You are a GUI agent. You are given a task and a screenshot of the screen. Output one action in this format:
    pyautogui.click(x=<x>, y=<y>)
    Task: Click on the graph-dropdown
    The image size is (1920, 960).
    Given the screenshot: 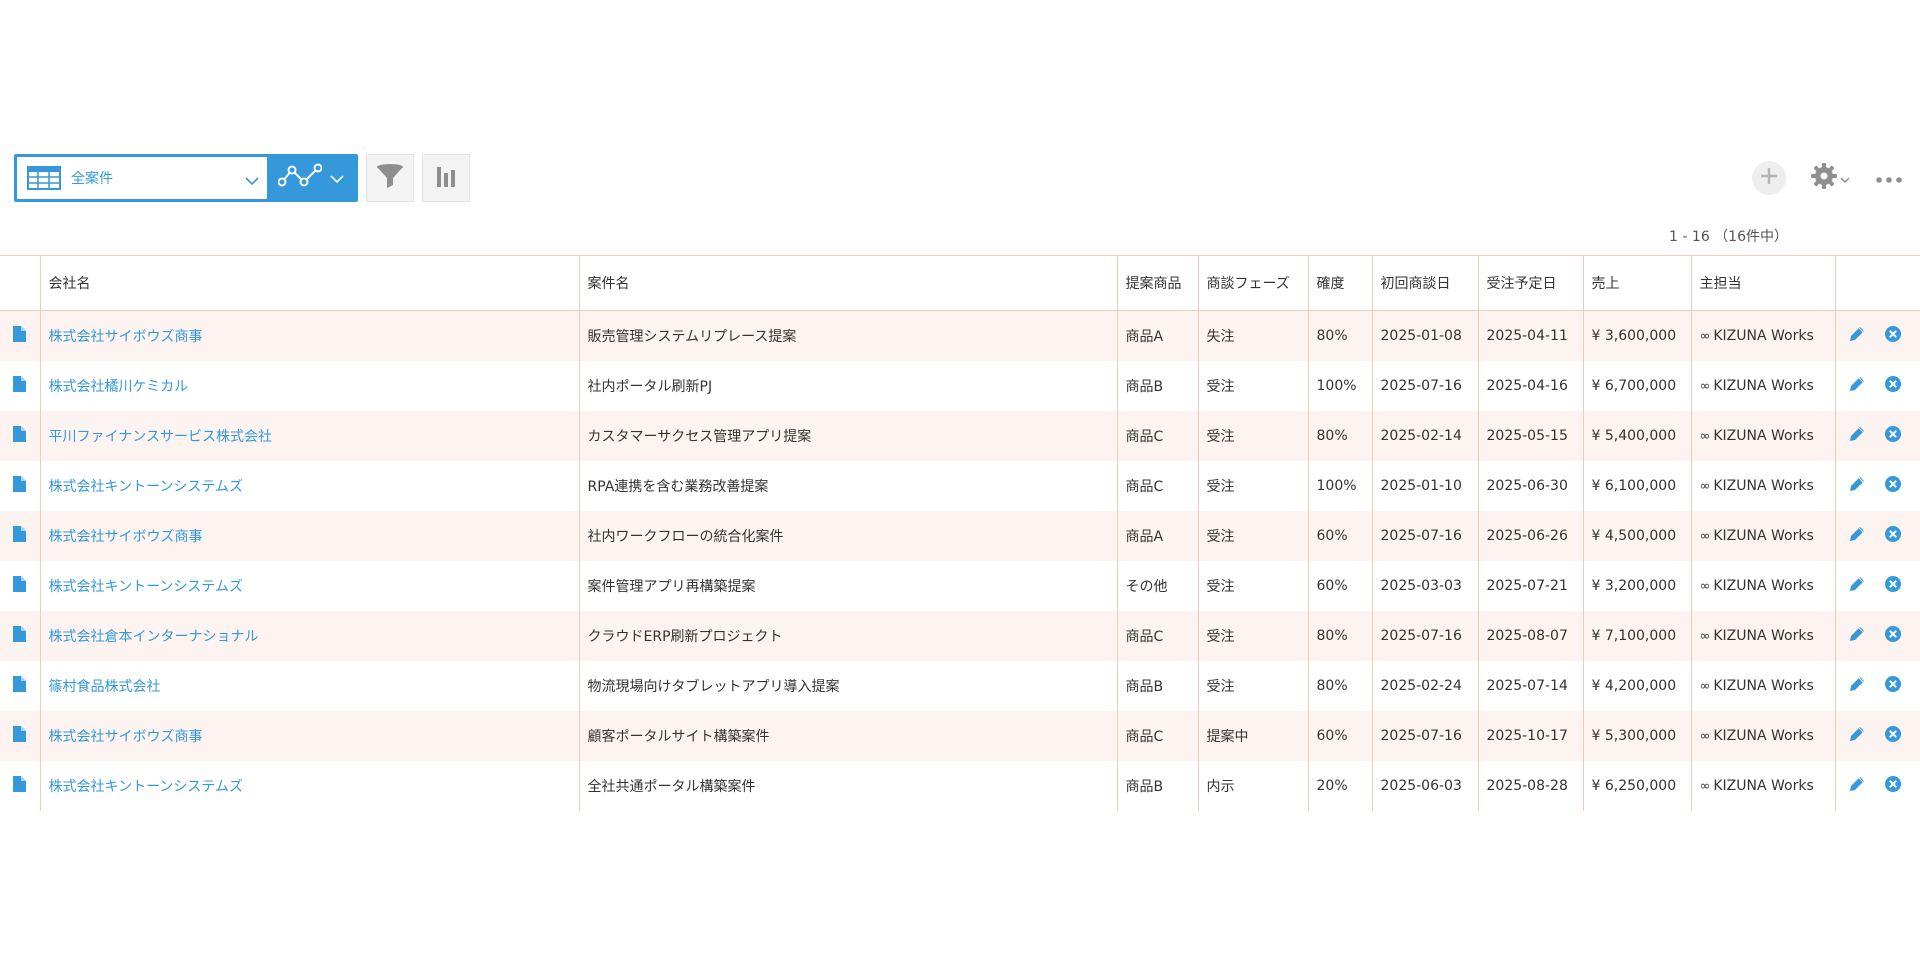 What is the action you would take?
    pyautogui.click(x=311, y=178)
    